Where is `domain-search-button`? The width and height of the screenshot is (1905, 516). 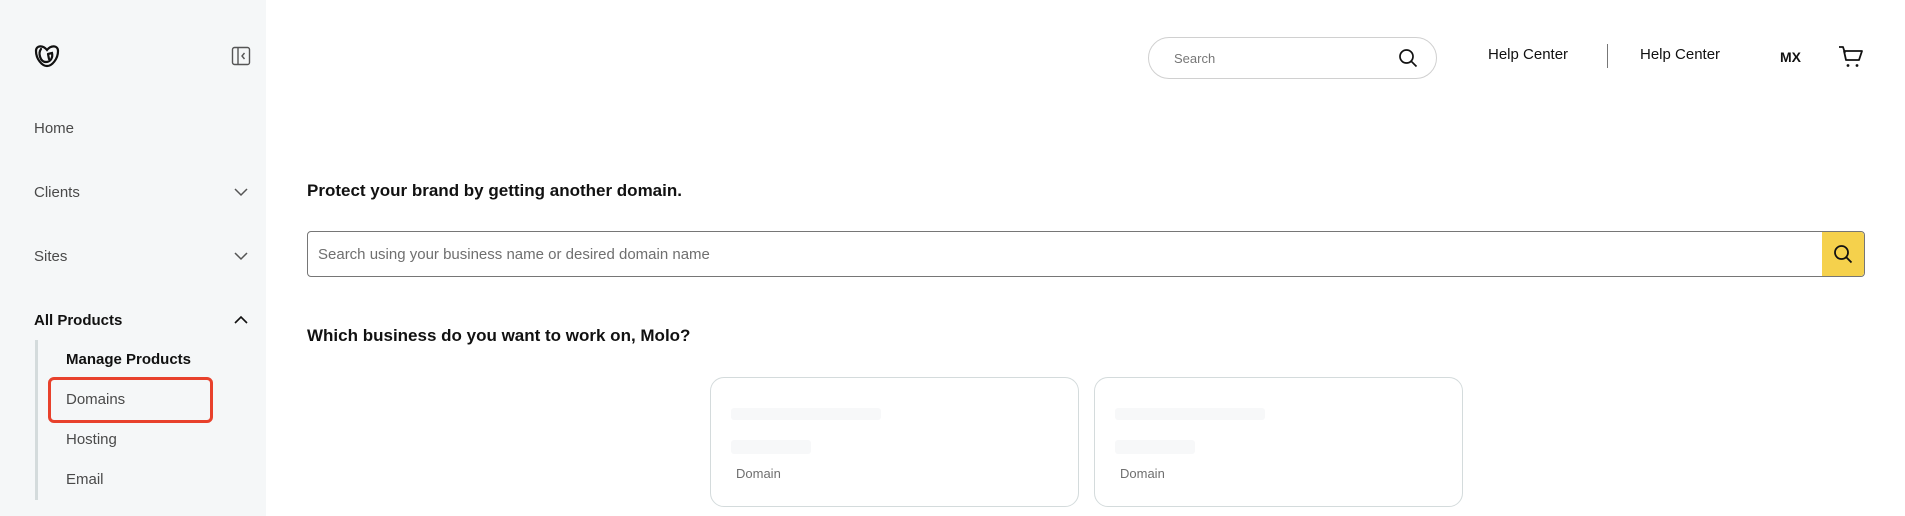
domain-search-button is located at coordinates (1843, 254).